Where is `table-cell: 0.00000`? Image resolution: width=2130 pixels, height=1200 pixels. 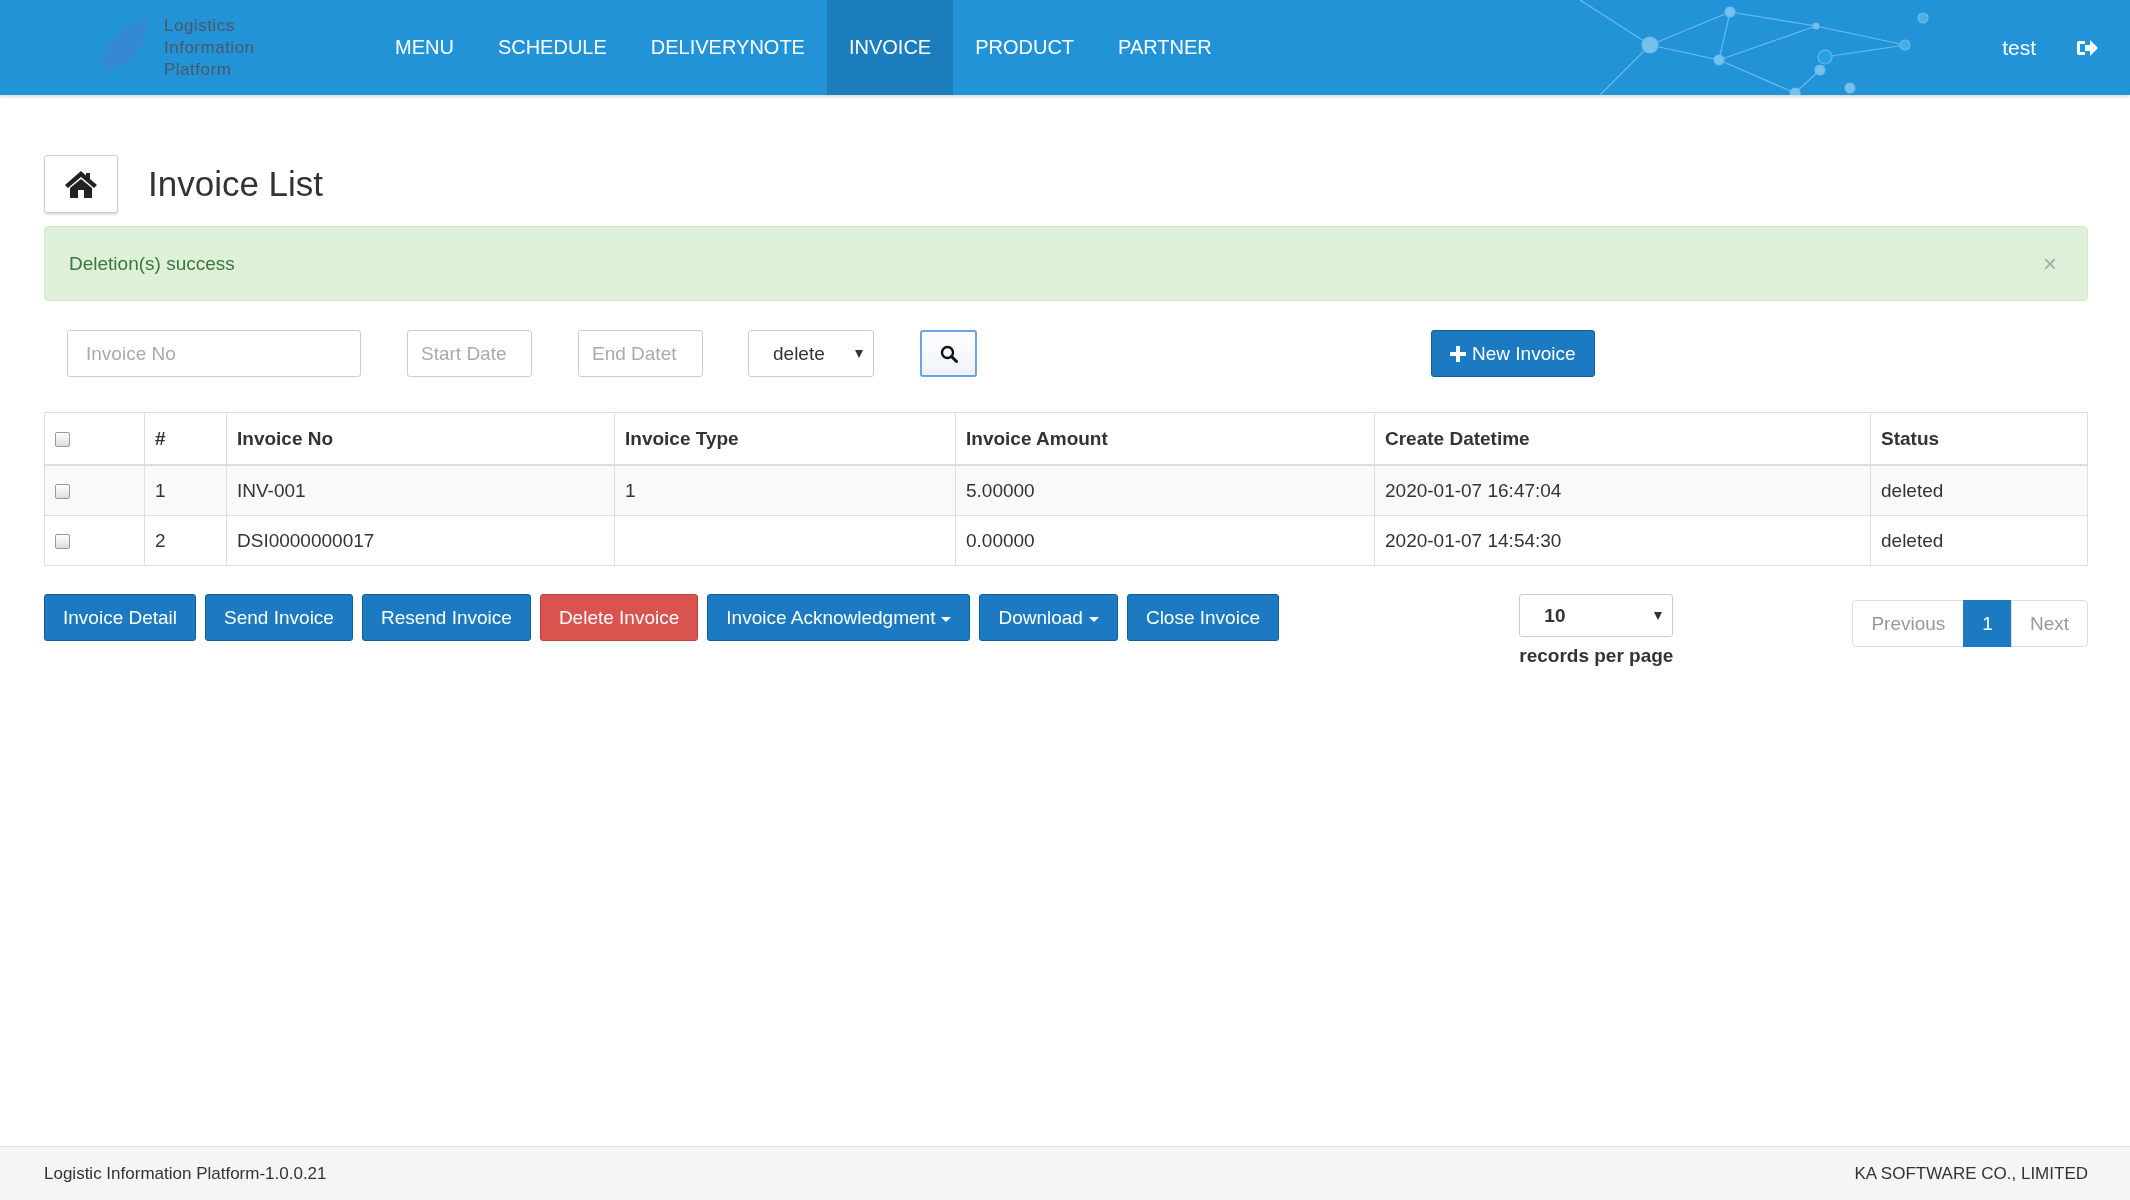
table-cell: 0.00000 is located at coordinates (1165, 540).